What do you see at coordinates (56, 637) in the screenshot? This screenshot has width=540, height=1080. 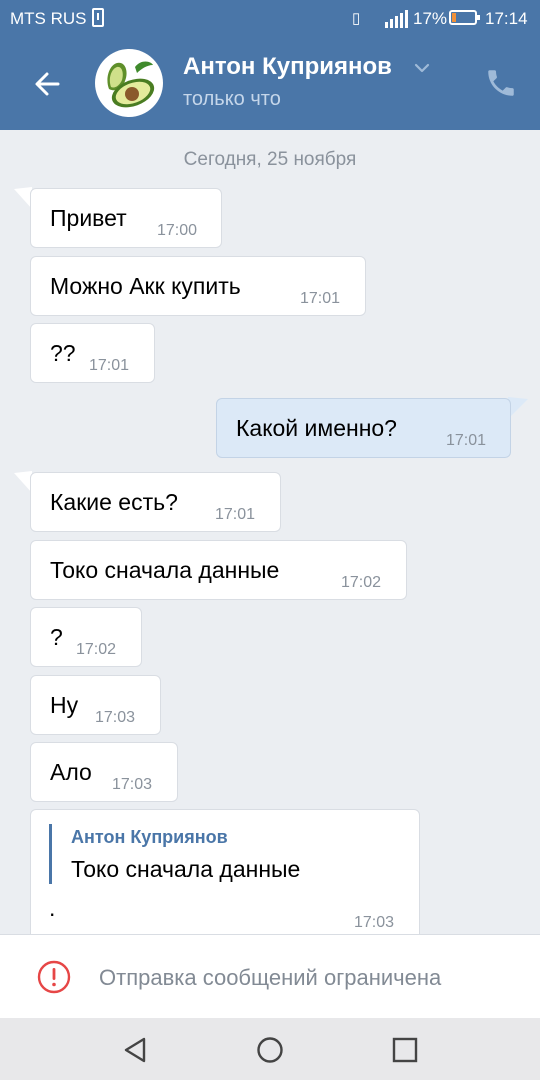 I see `message-text: ?` at bounding box center [56, 637].